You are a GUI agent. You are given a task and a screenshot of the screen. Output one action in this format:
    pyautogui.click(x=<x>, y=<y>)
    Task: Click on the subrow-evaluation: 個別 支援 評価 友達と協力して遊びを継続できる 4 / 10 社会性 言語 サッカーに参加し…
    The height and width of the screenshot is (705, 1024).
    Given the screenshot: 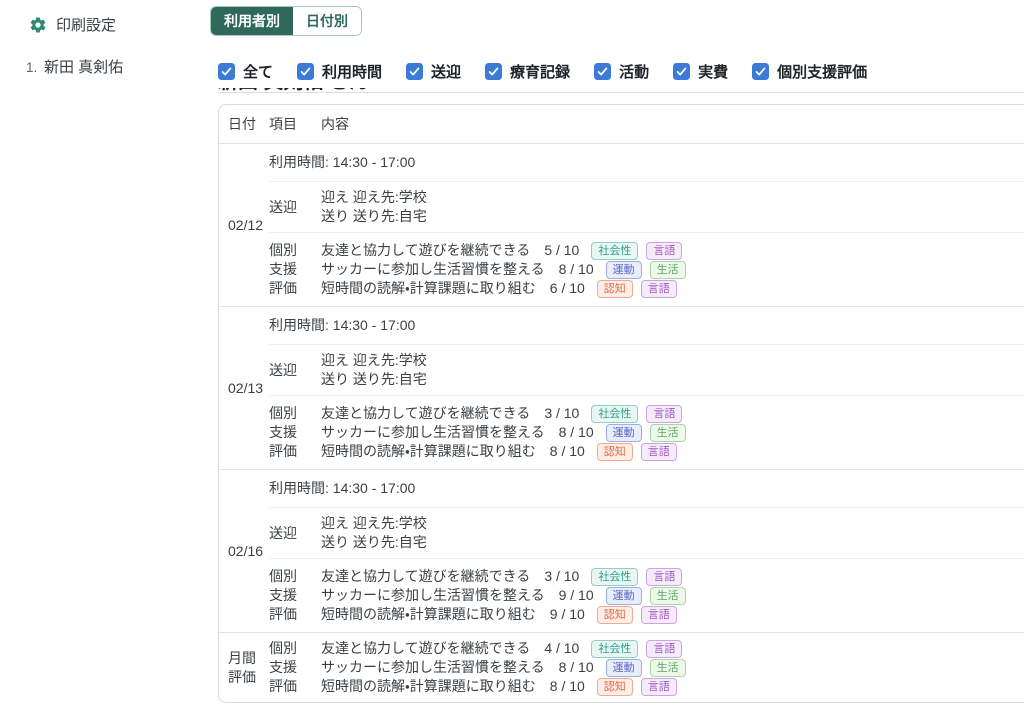 What is the action you would take?
    pyautogui.click(x=646, y=667)
    